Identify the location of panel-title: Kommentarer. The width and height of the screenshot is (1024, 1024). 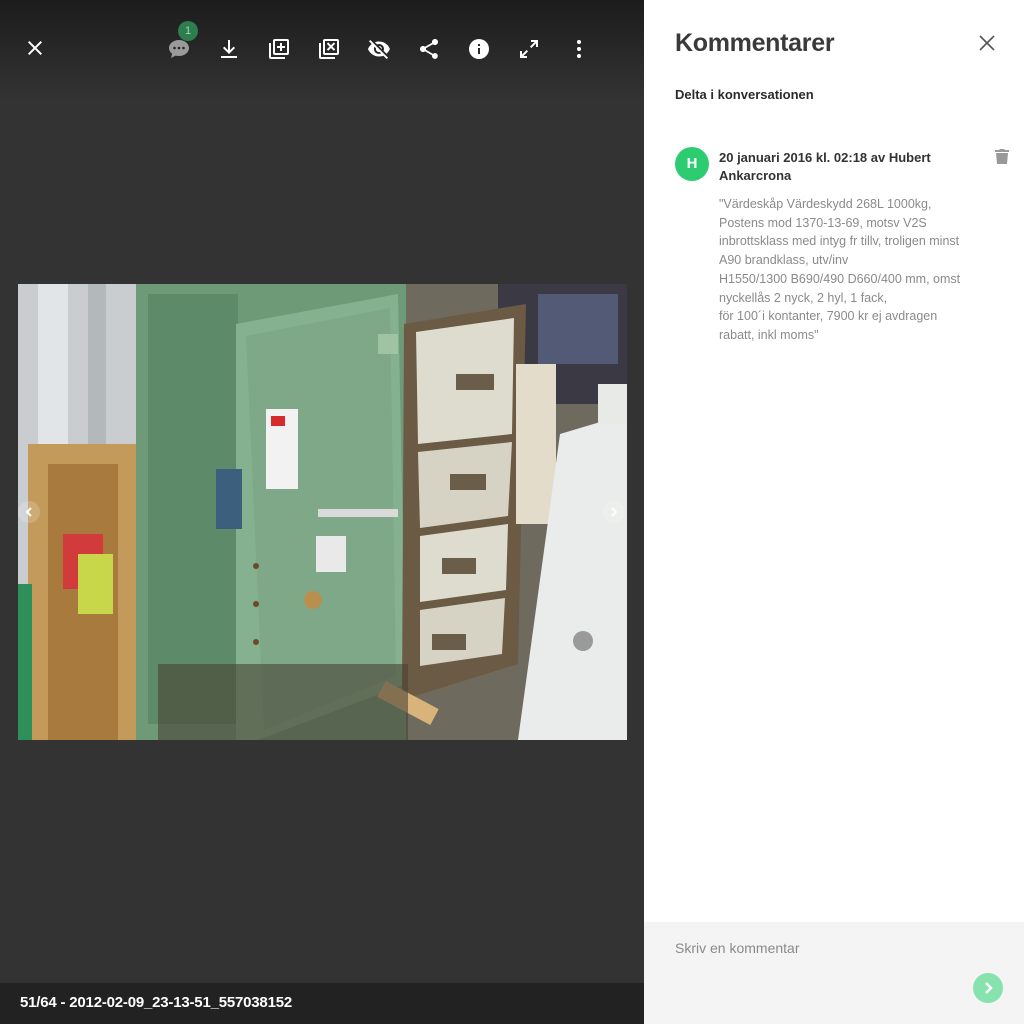
(755, 43).